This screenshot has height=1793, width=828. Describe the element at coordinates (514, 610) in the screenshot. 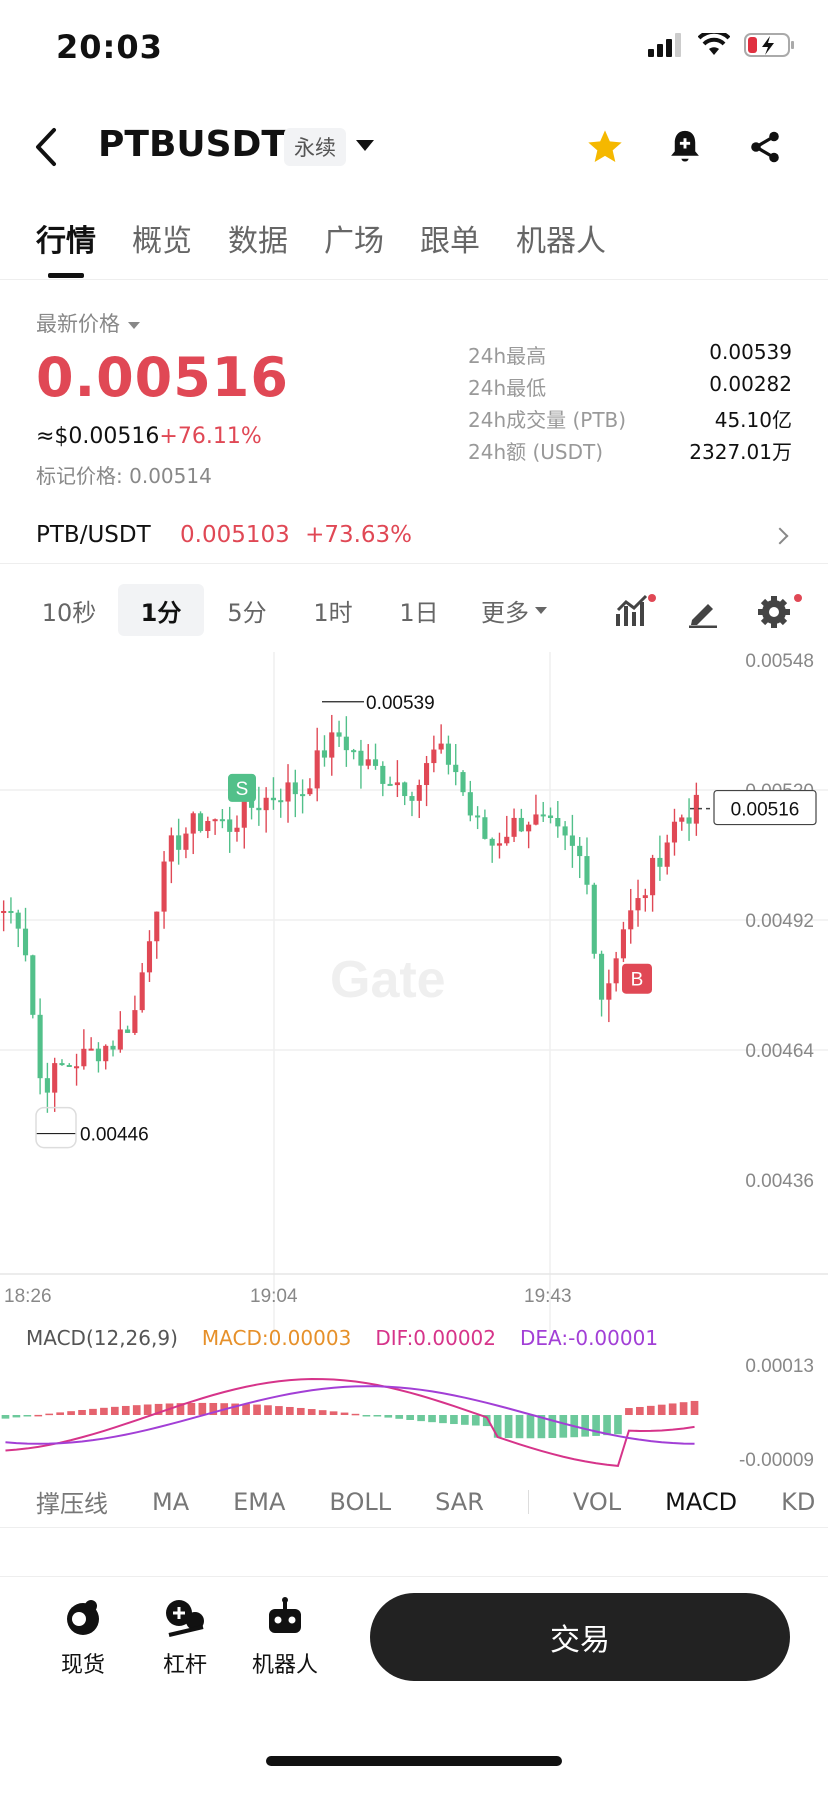

I see `interval-more: 更多` at that location.